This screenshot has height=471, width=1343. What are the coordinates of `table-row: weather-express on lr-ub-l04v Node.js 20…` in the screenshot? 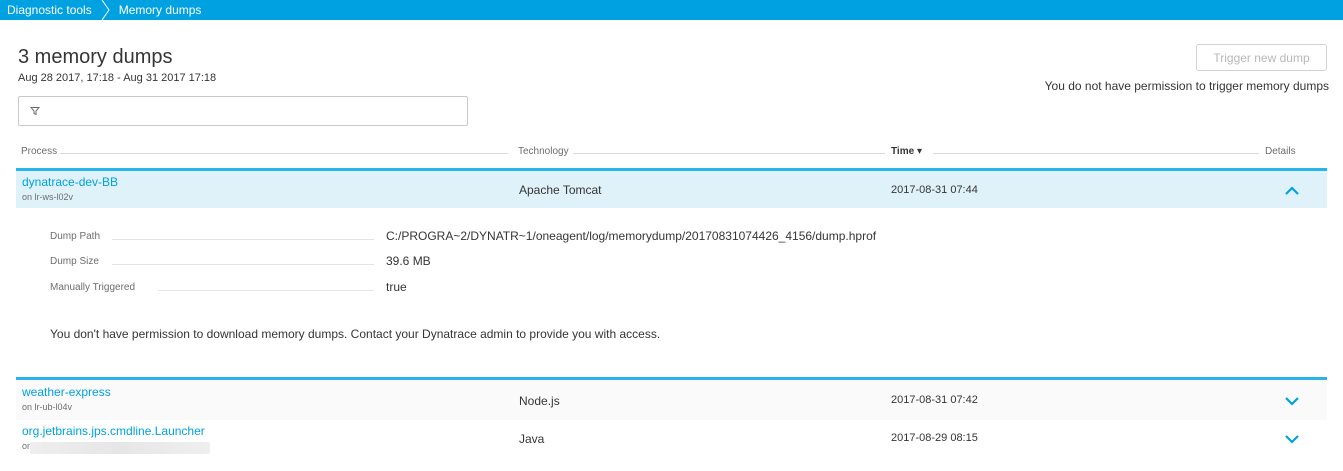 It's located at (671, 398).